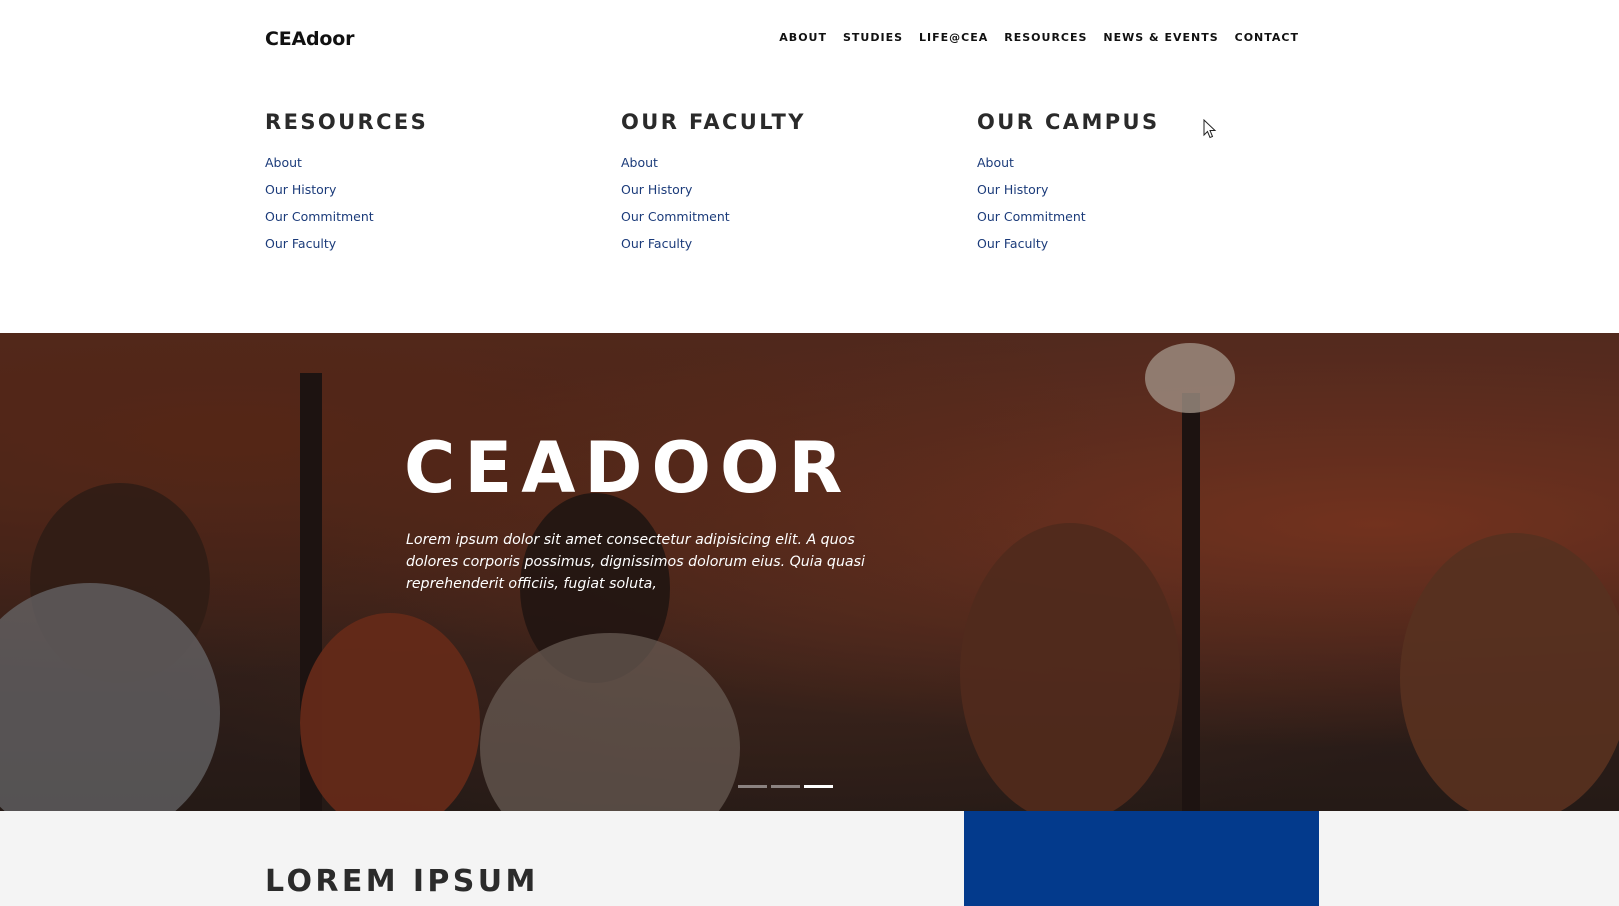  Describe the element at coordinates (953, 37) in the screenshot. I see `nav-life-at-cea: LIFE@CEA` at that location.